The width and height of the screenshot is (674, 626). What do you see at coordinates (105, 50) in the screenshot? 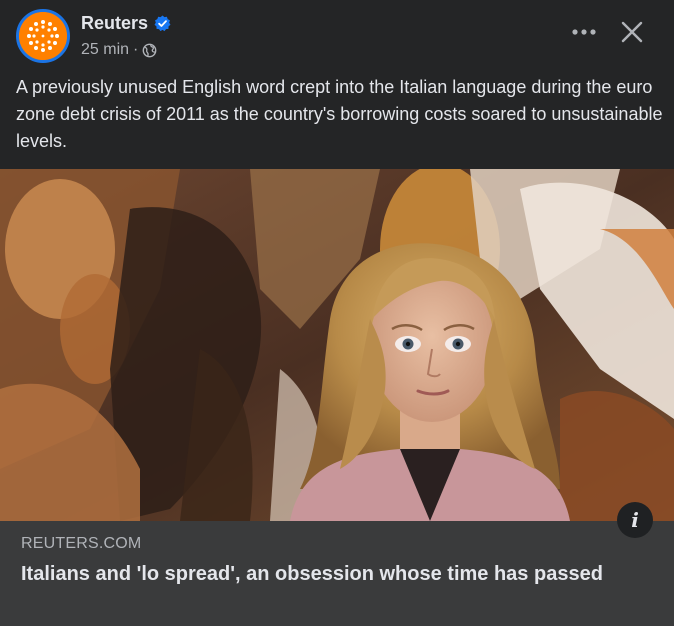
I see `post-timestamp: 25 min` at bounding box center [105, 50].